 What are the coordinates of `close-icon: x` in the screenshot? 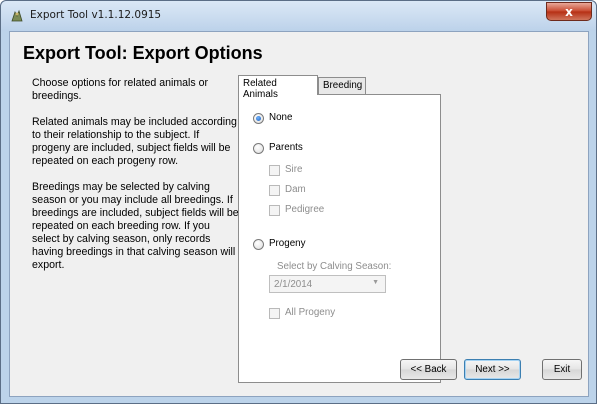 It's located at (569, 11).